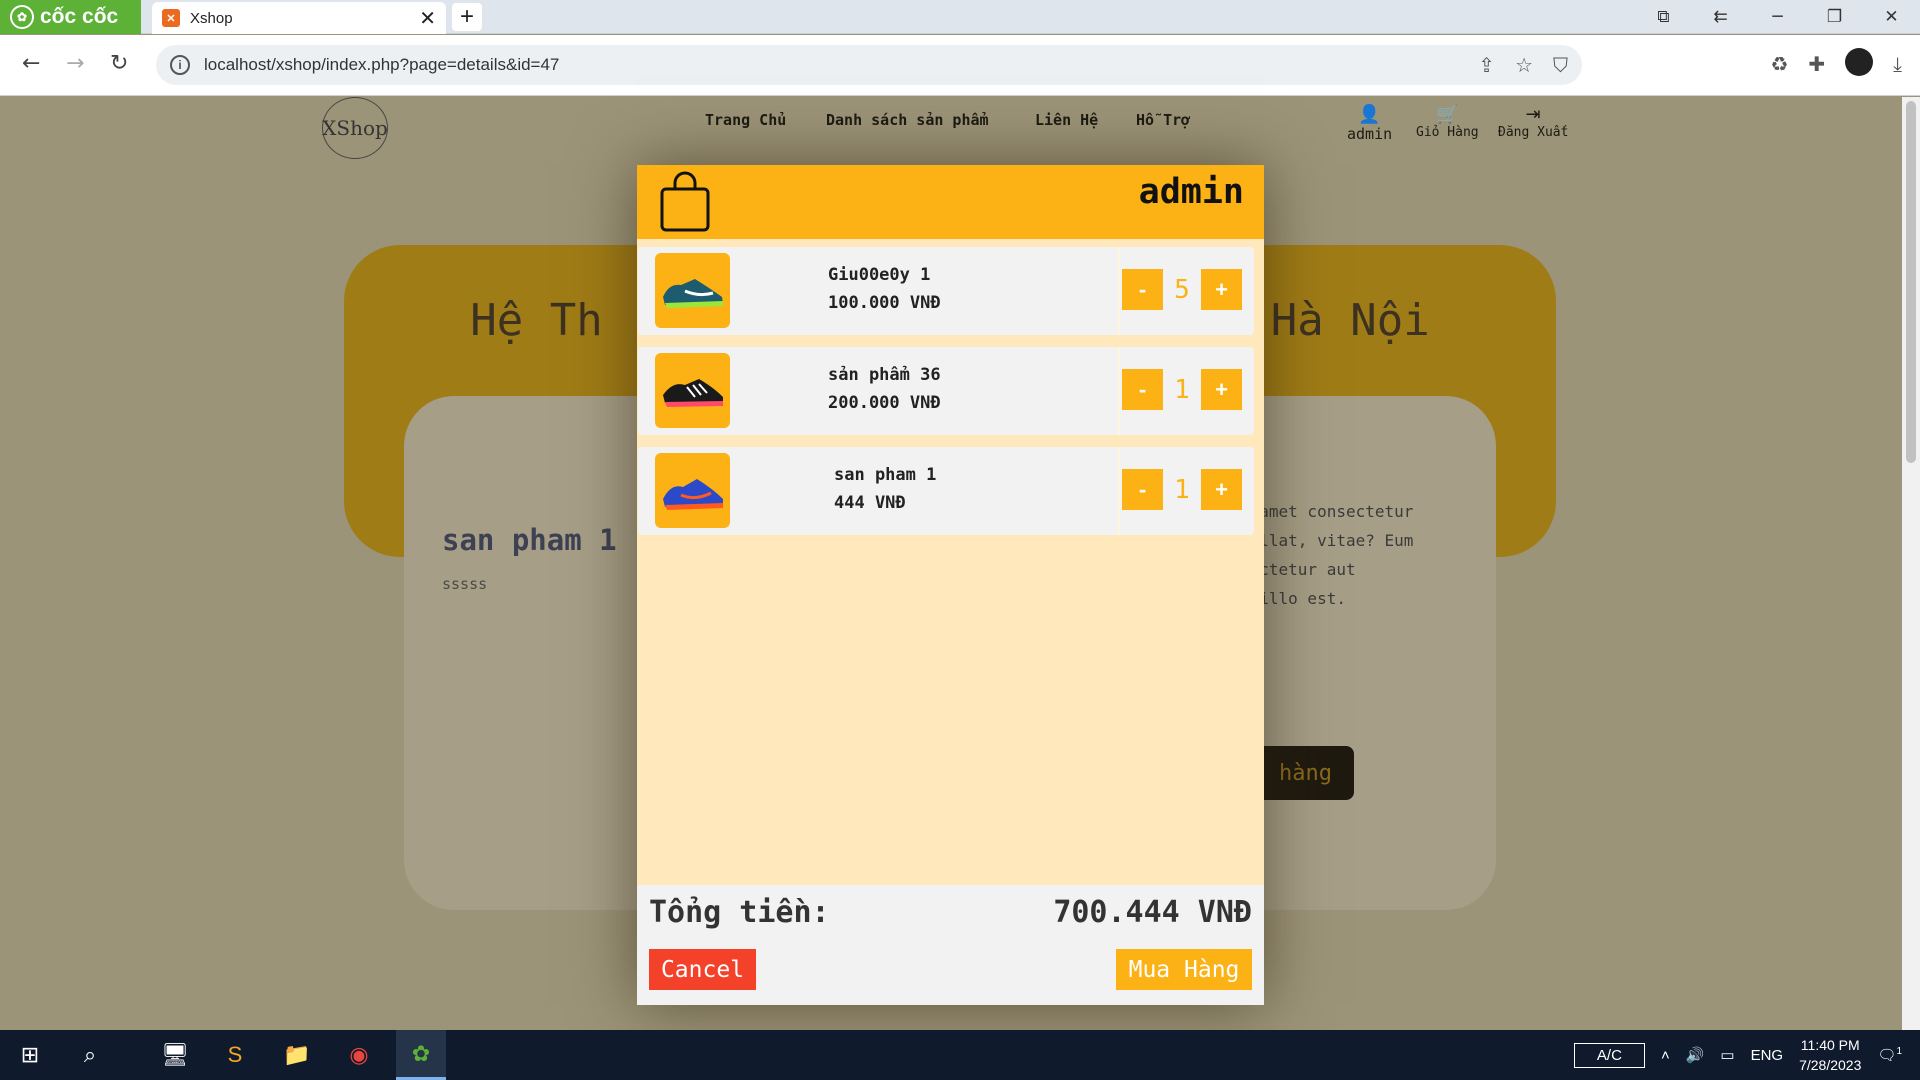 The width and height of the screenshot is (1920, 1080). Describe the element at coordinates (235, 1055) in the screenshot. I see `sublime-text-icon: S` at that location.